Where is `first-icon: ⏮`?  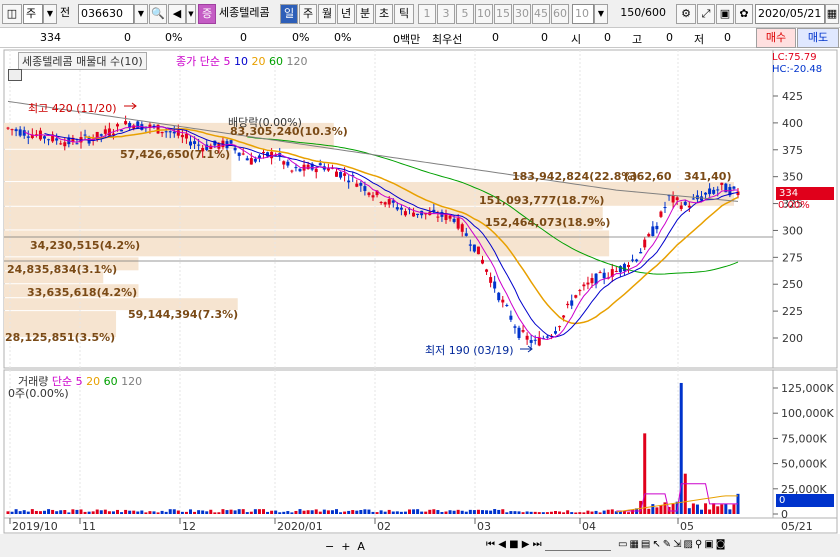
first-icon: ⏮ is located at coordinates (490, 544).